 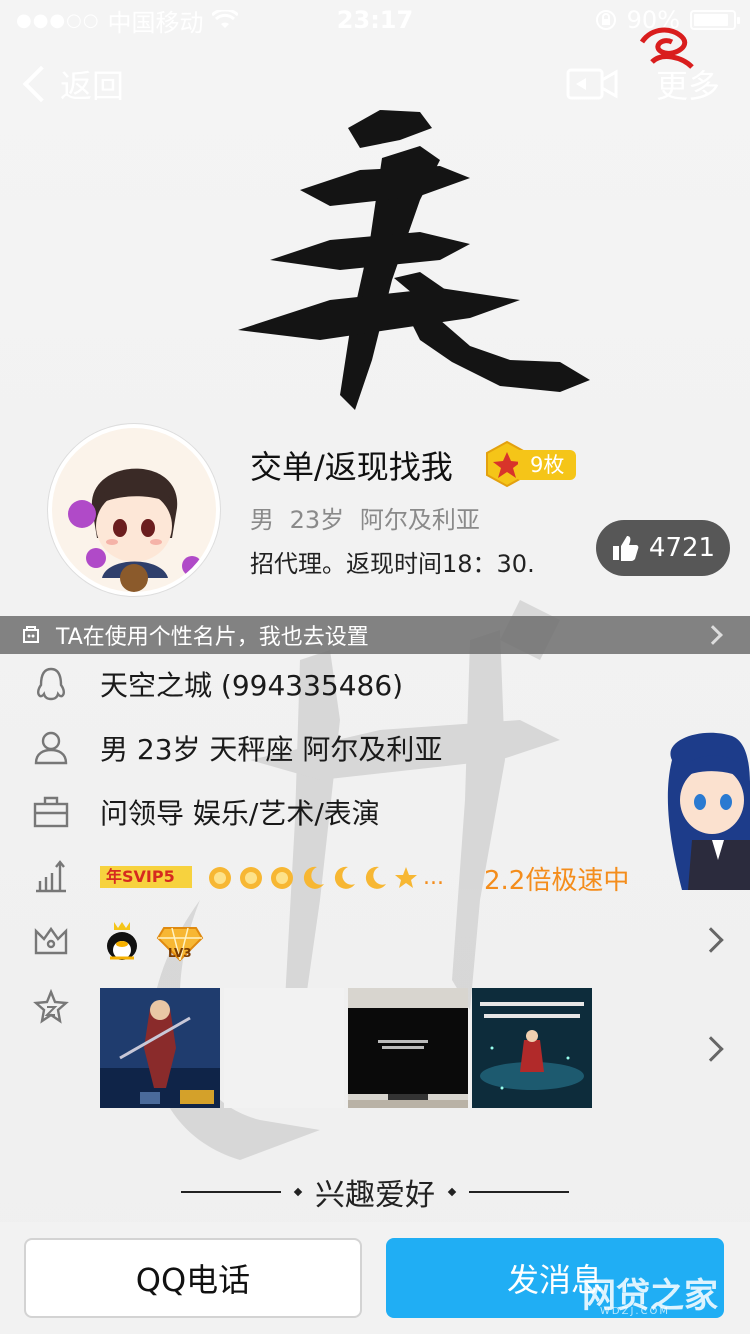 What do you see at coordinates (605, 20) in the screenshot?
I see `rotation-lock-icon` at bounding box center [605, 20].